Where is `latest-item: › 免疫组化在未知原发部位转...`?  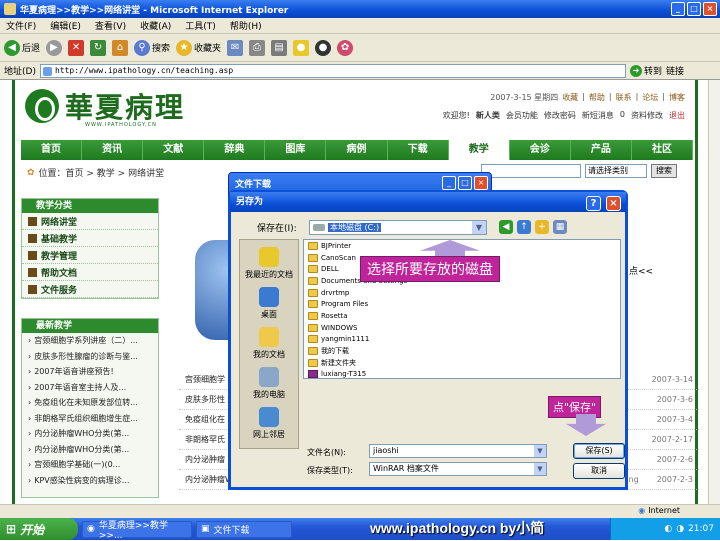
latest-item: › 免疫组化在未知原发部位转... is located at coordinates (90, 403).